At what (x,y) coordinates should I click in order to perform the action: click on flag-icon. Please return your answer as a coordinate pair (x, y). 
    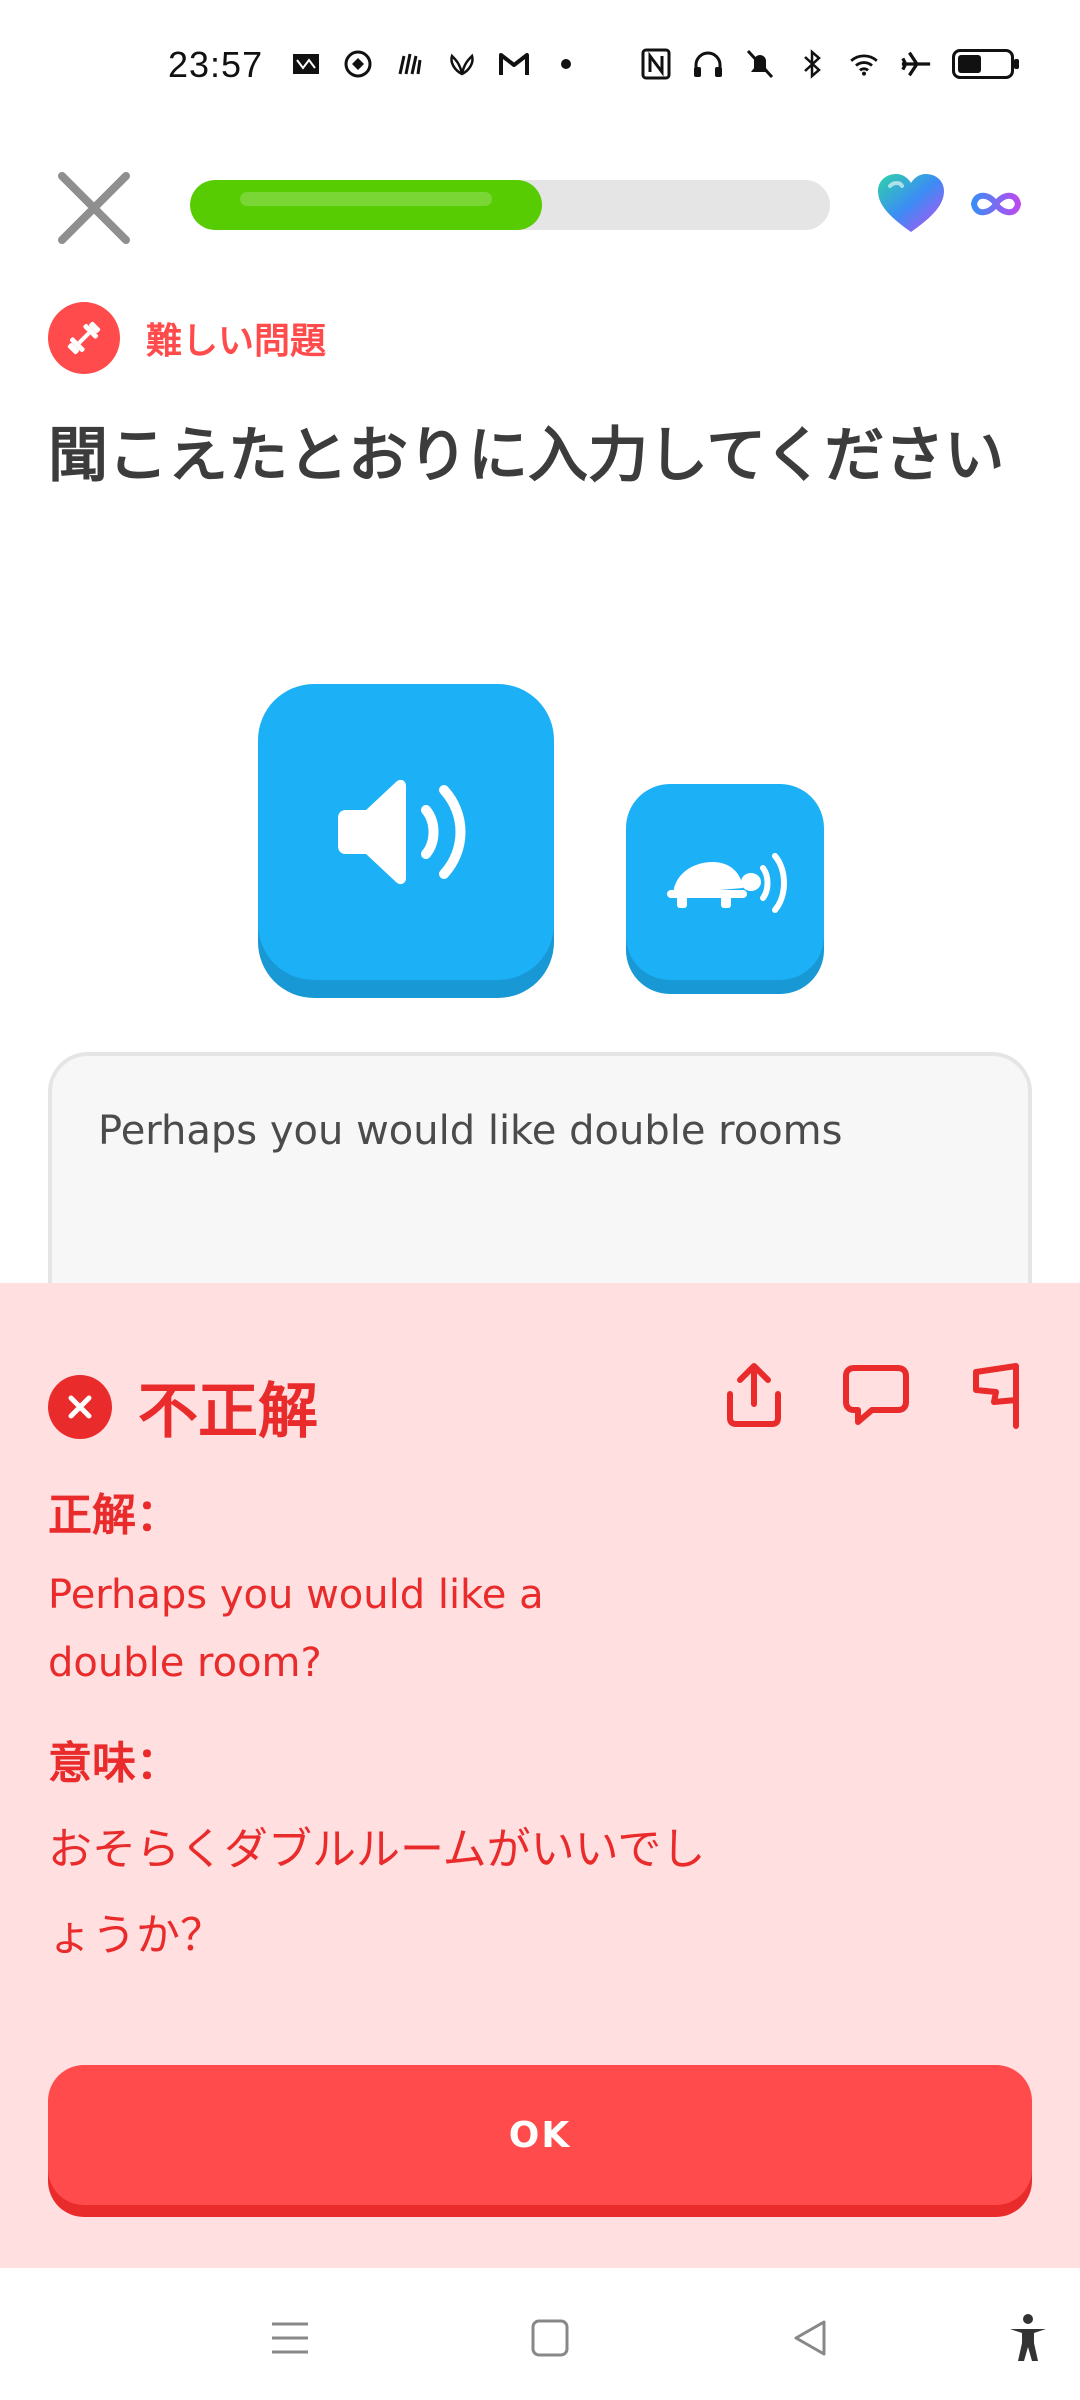
    Looking at the image, I should click on (996, 1396).